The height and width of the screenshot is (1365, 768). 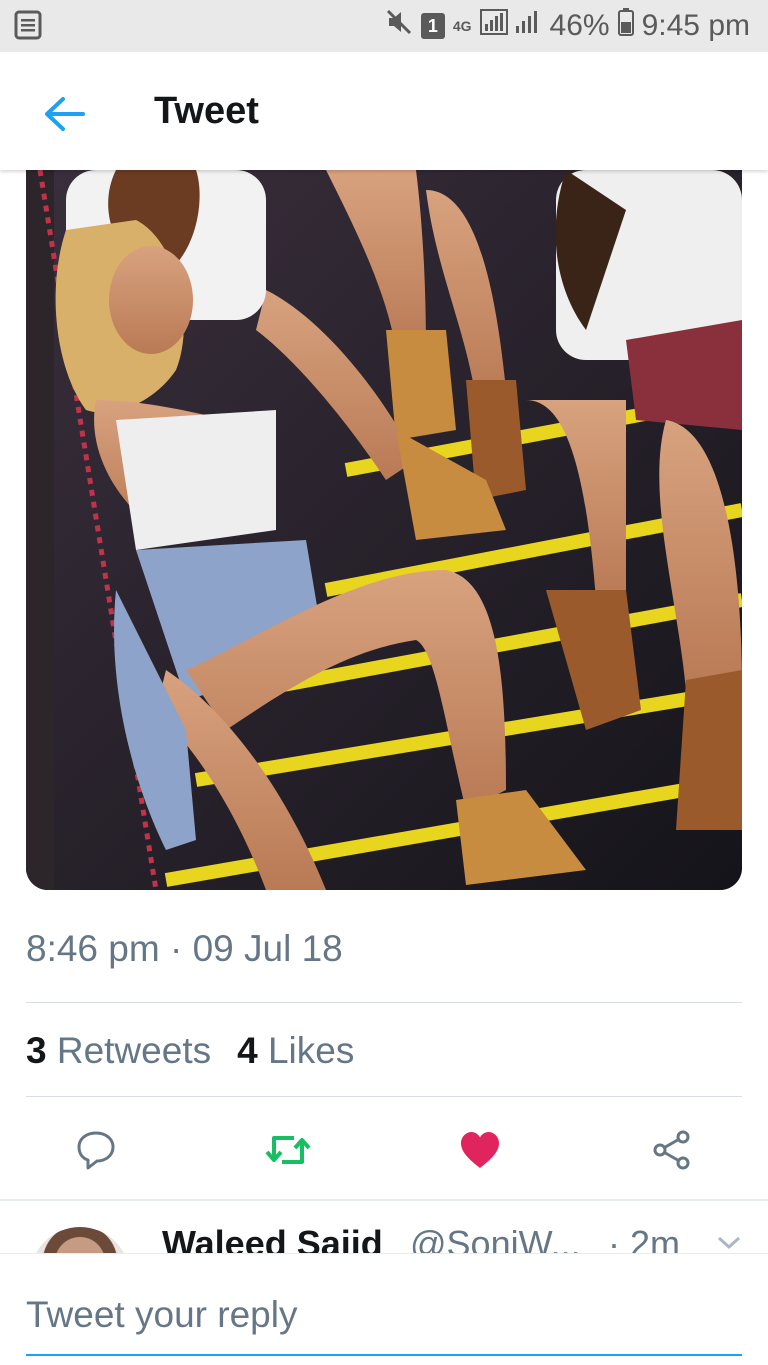 I want to click on reply-icon, so click(x=96, y=1150).